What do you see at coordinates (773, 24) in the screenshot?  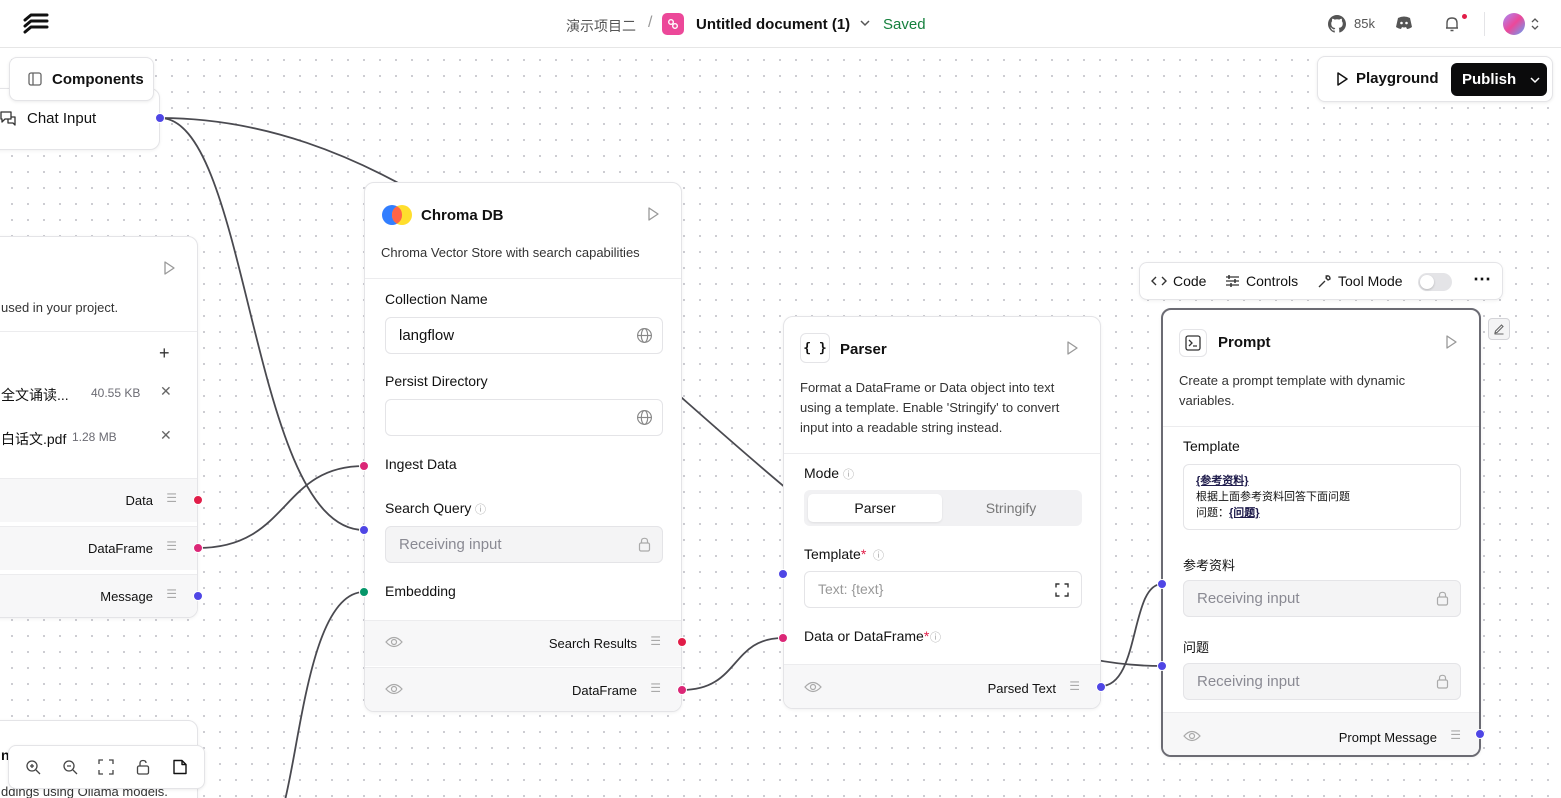 I see `document-title: Untitled document (1)` at bounding box center [773, 24].